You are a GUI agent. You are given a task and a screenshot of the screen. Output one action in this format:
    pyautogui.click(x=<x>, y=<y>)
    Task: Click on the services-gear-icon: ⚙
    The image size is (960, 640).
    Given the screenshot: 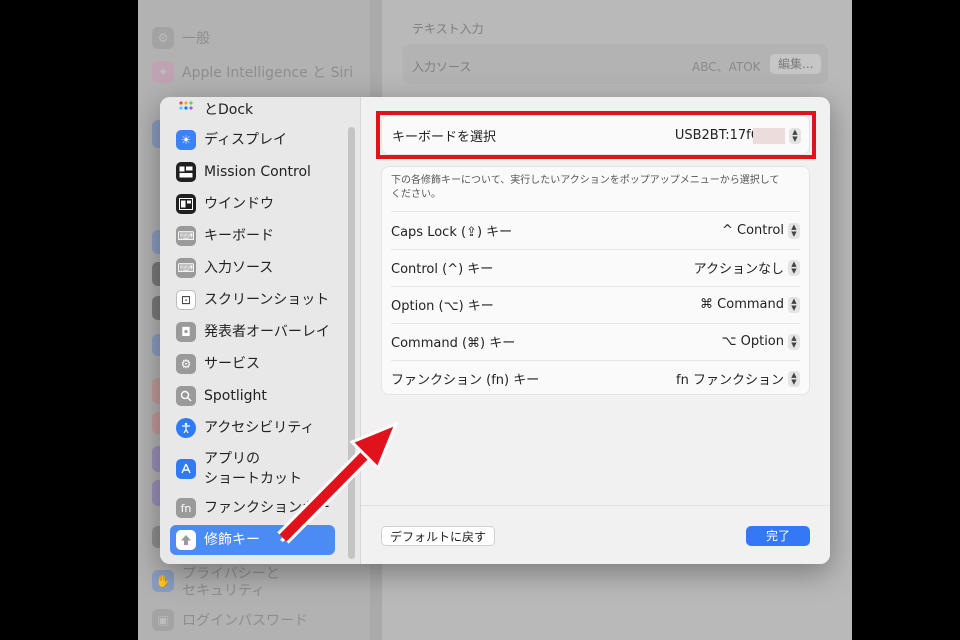 What is the action you would take?
    pyautogui.click(x=186, y=364)
    